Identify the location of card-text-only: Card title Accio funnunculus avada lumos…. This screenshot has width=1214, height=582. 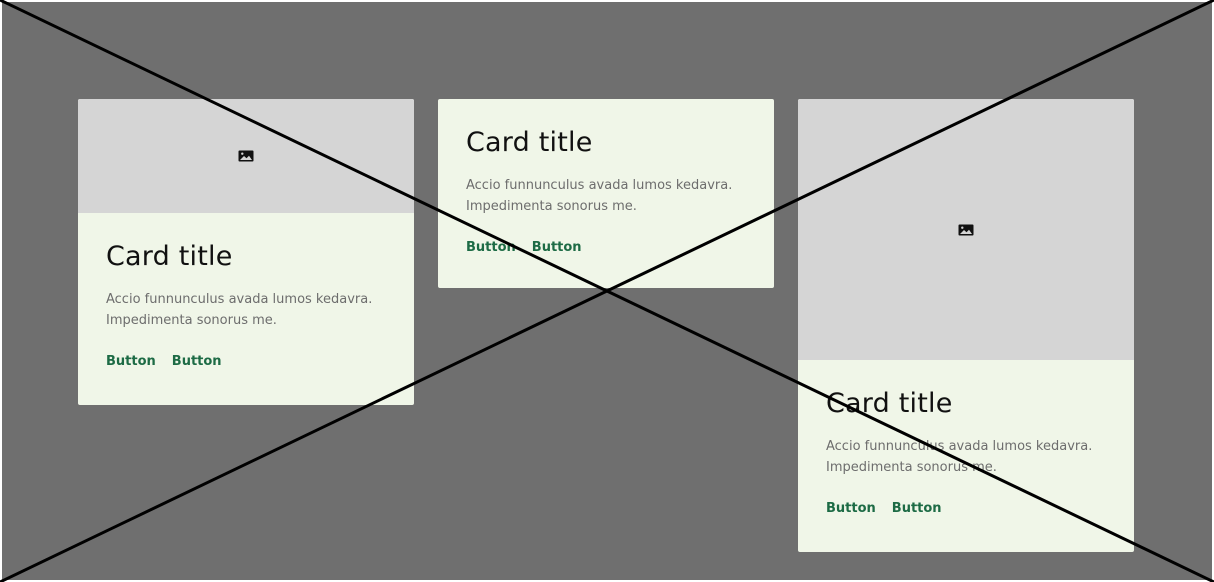
(606, 193).